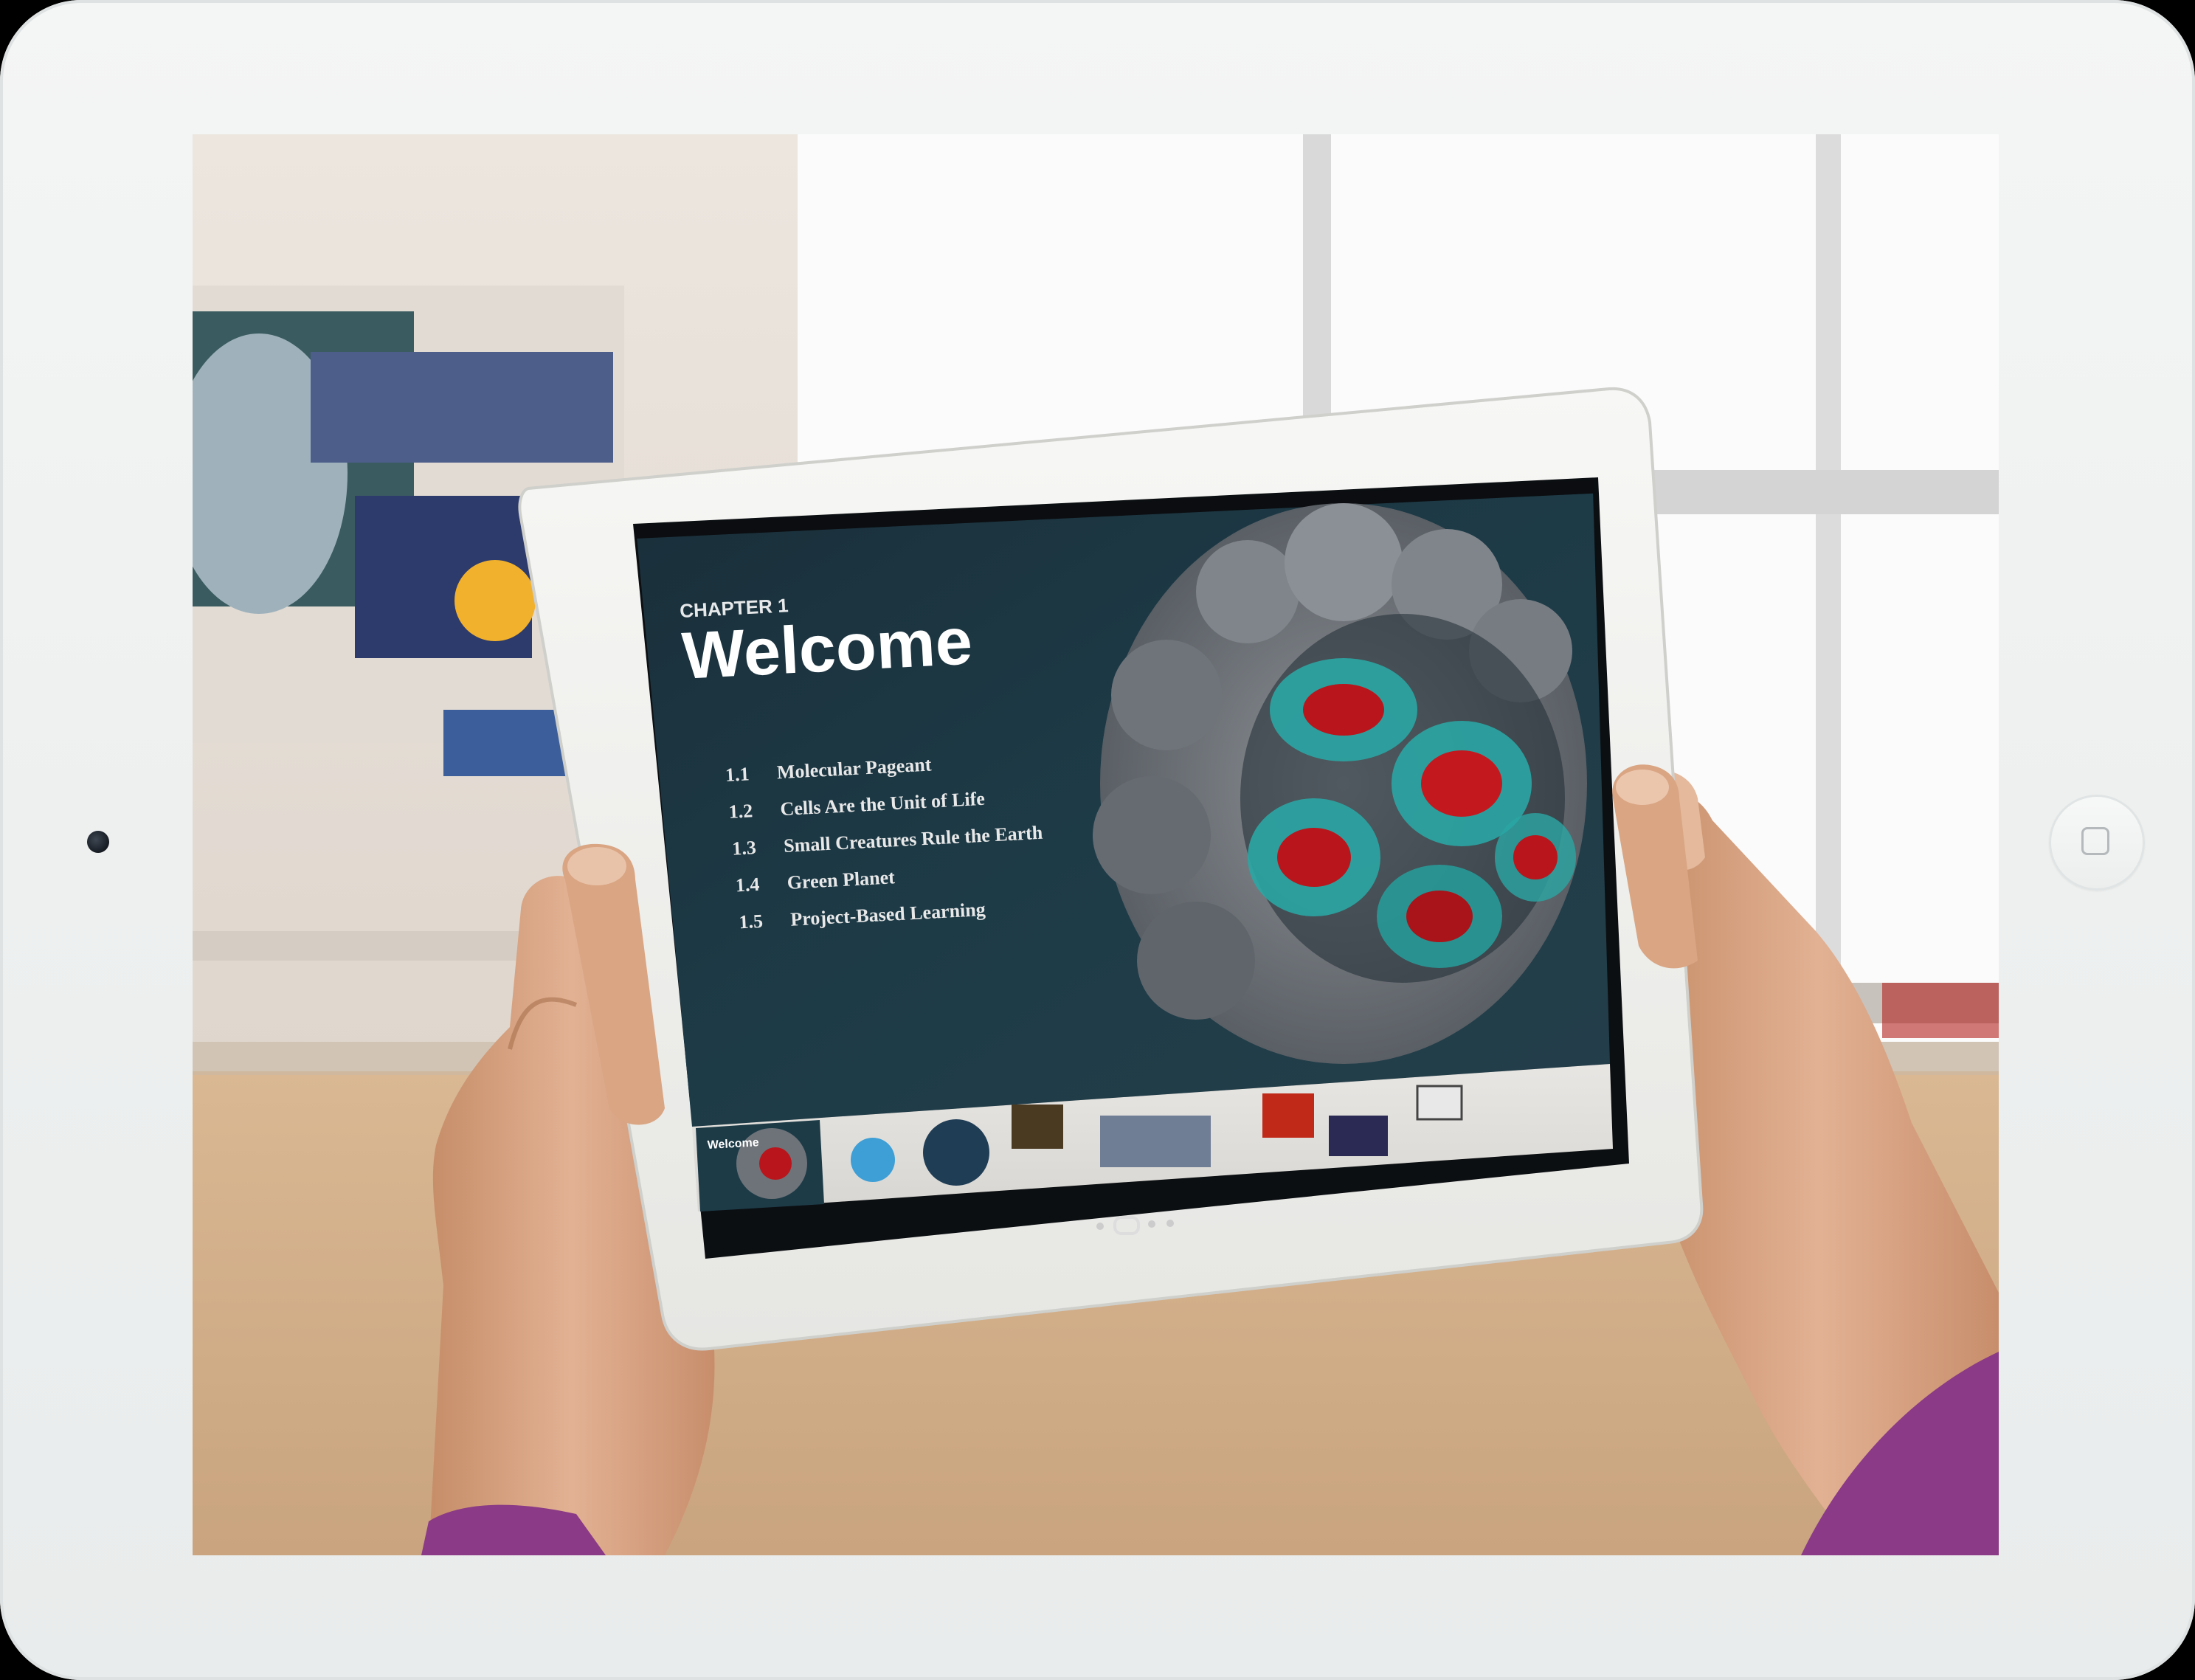  I want to click on home-button, so click(2097, 843).